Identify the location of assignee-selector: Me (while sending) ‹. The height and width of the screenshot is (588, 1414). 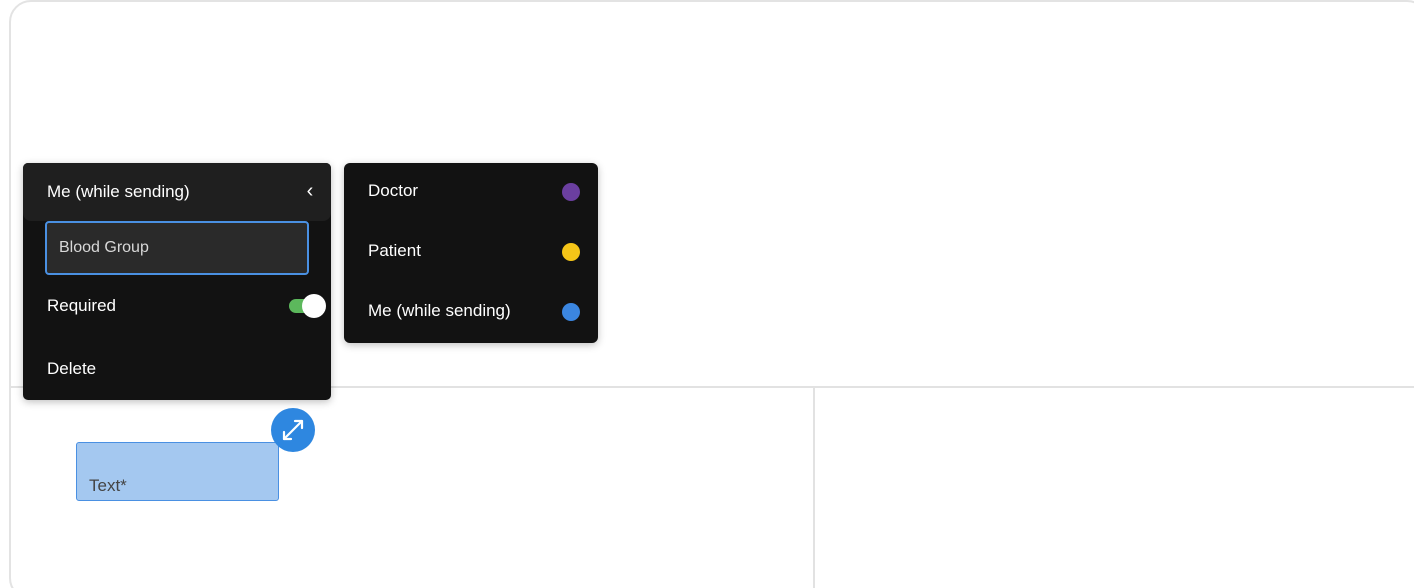
(177, 192).